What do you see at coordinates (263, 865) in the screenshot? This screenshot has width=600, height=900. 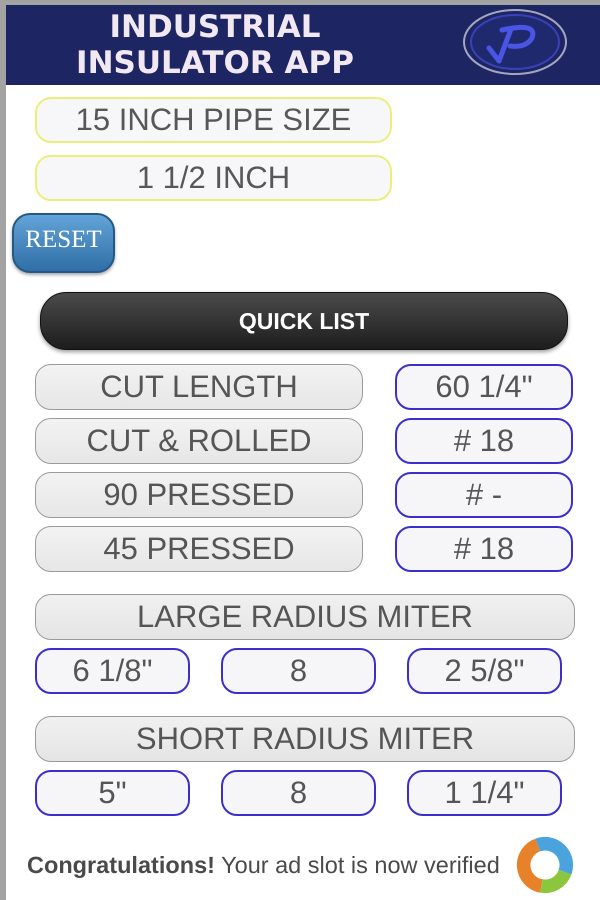 I see `ad-message: Congratulations! Your ad slot is now verified` at bounding box center [263, 865].